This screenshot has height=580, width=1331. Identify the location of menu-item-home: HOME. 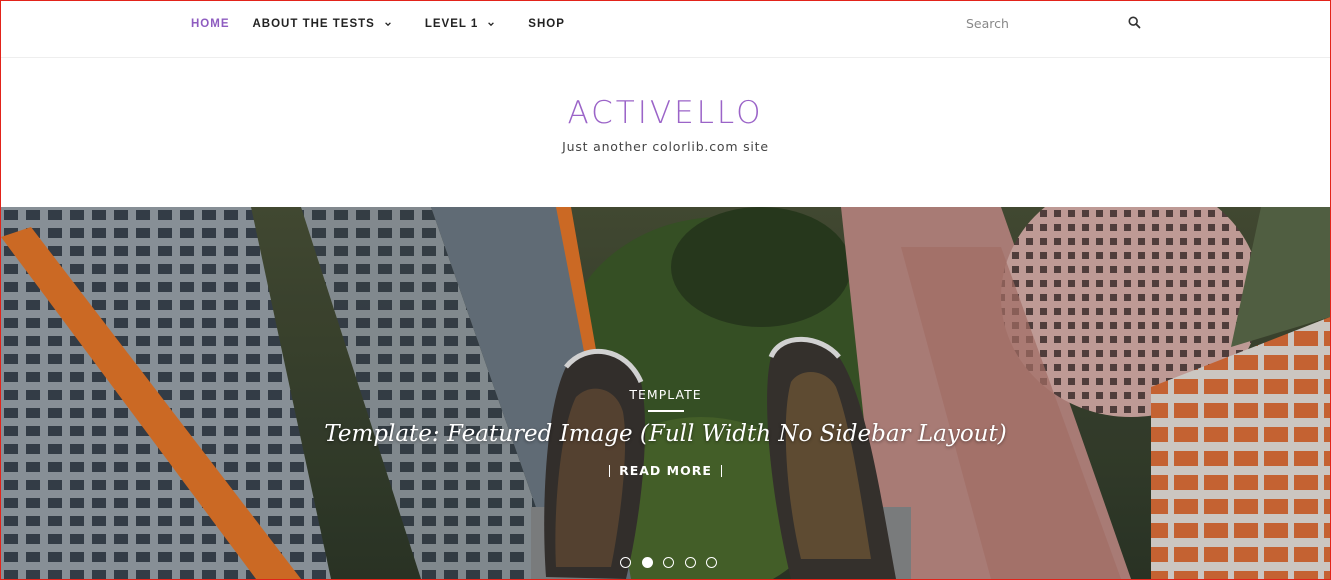
(210, 24).